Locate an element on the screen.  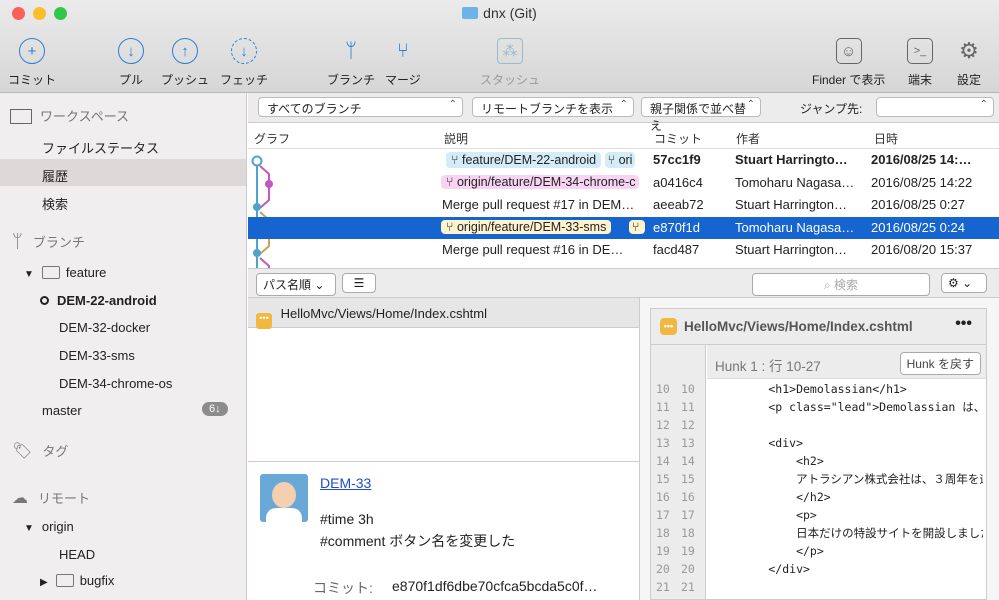
settings-button: ⚙ 設定 is located at coordinates (969, 63).